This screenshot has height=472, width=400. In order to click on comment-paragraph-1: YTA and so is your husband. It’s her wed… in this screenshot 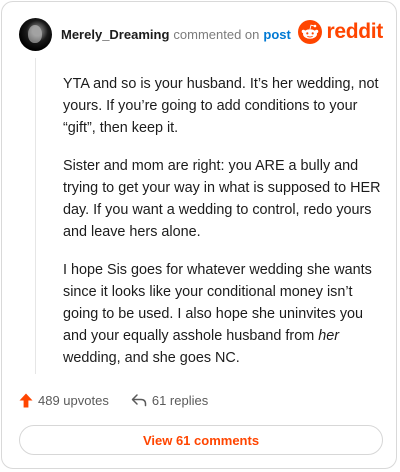, I will do `click(221, 106)`.